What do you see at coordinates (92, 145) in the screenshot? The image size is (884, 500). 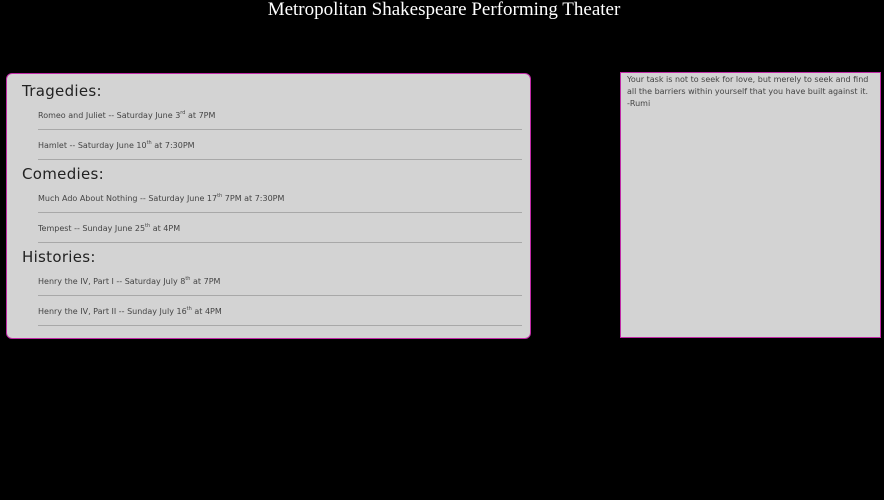 I see `show-text: Hamlet -- Saturday June 10` at bounding box center [92, 145].